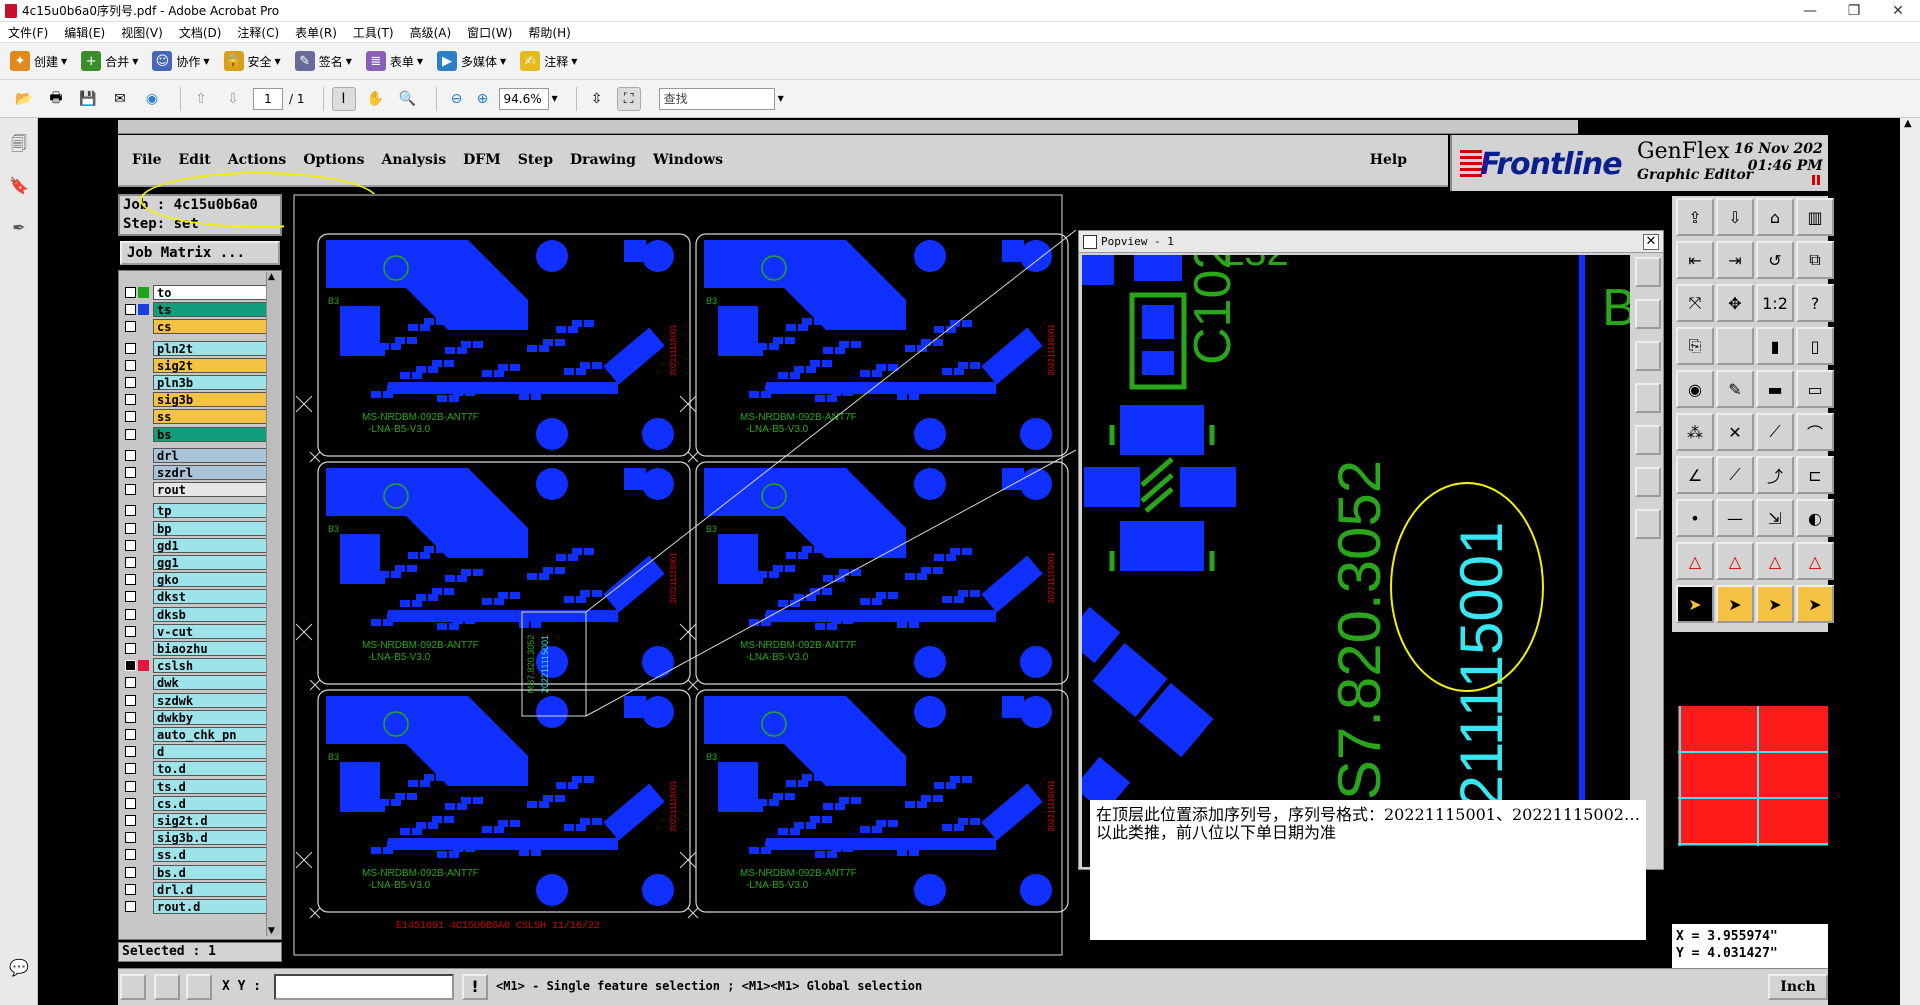 This screenshot has height=1005, width=1920. What do you see at coordinates (1648, 356) in the screenshot?
I see `popview-home-button` at bounding box center [1648, 356].